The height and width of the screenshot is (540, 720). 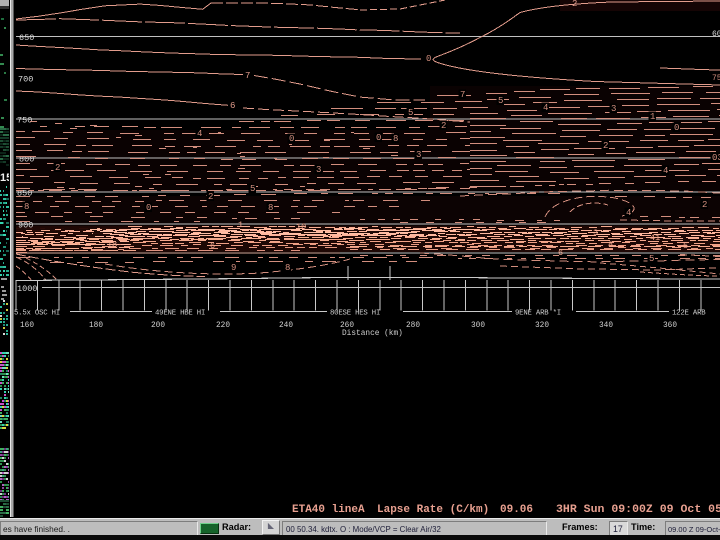 I want to click on svg-text: 650, so click(x=26, y=38).